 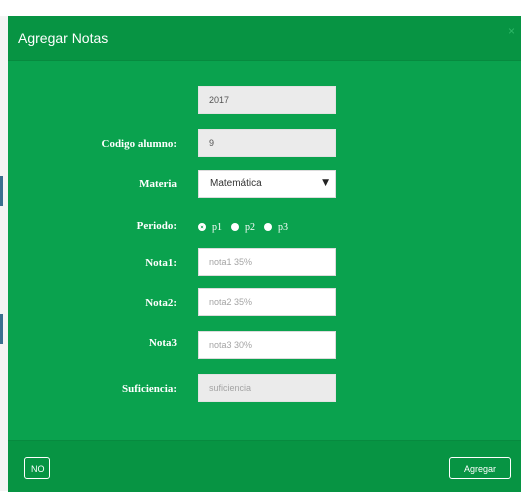 What do you see at coordinates (161, 303) in the screenshot?
I see `nota2-label: Nota2:` at bounding box center [161, 303].